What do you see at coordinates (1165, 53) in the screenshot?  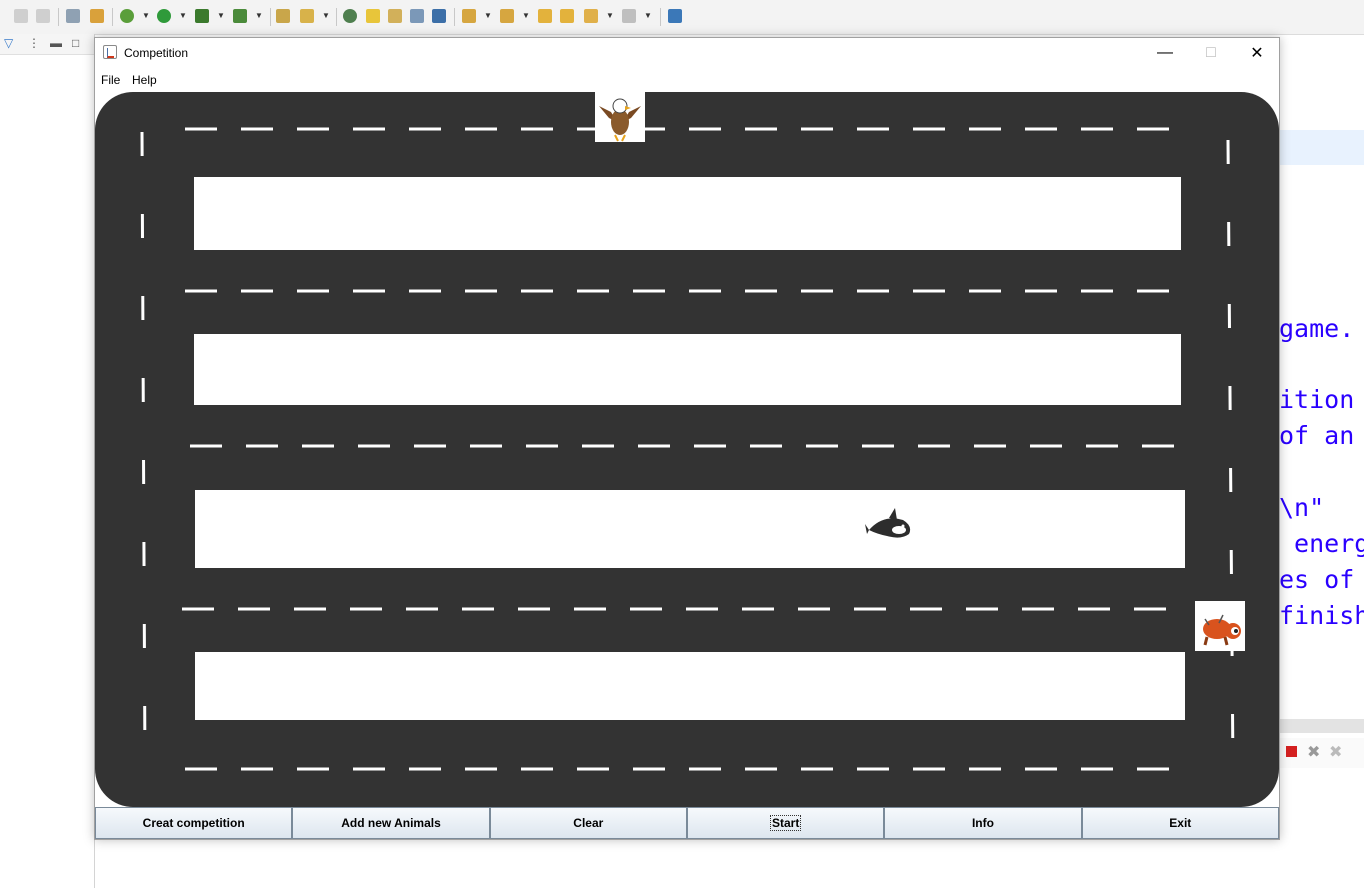 I see `minimize-button: —` at bounding box center [1165, 53].